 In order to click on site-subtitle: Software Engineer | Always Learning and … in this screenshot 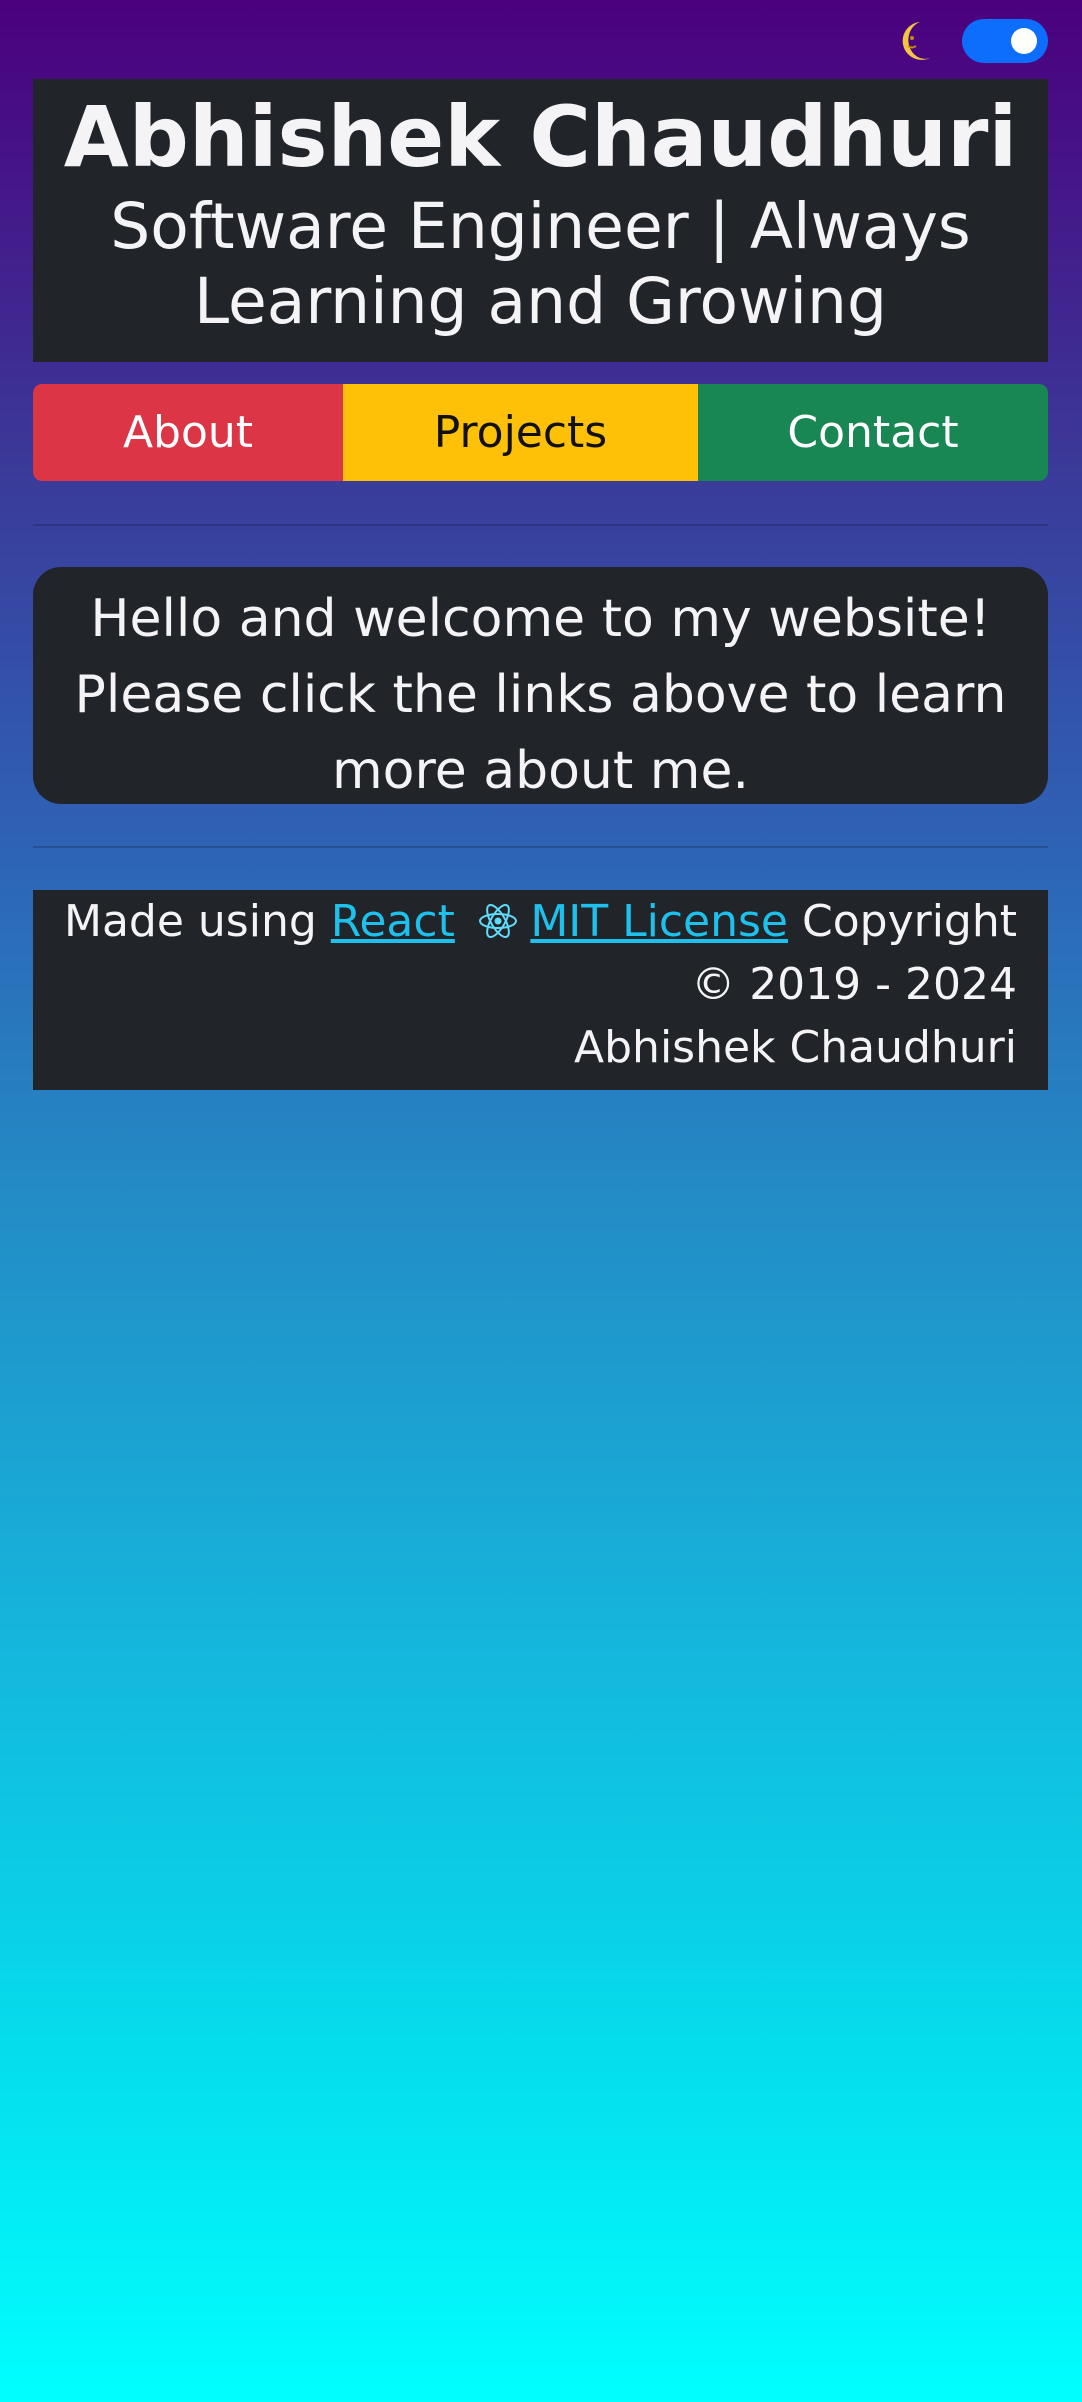, I will do `click(540, 264)`.